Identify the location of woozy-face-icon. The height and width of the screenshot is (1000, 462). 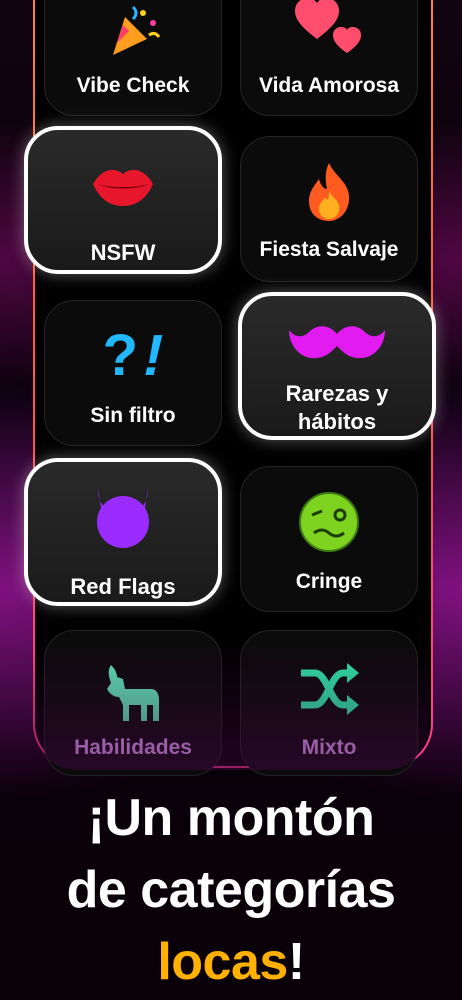
(329, 524).